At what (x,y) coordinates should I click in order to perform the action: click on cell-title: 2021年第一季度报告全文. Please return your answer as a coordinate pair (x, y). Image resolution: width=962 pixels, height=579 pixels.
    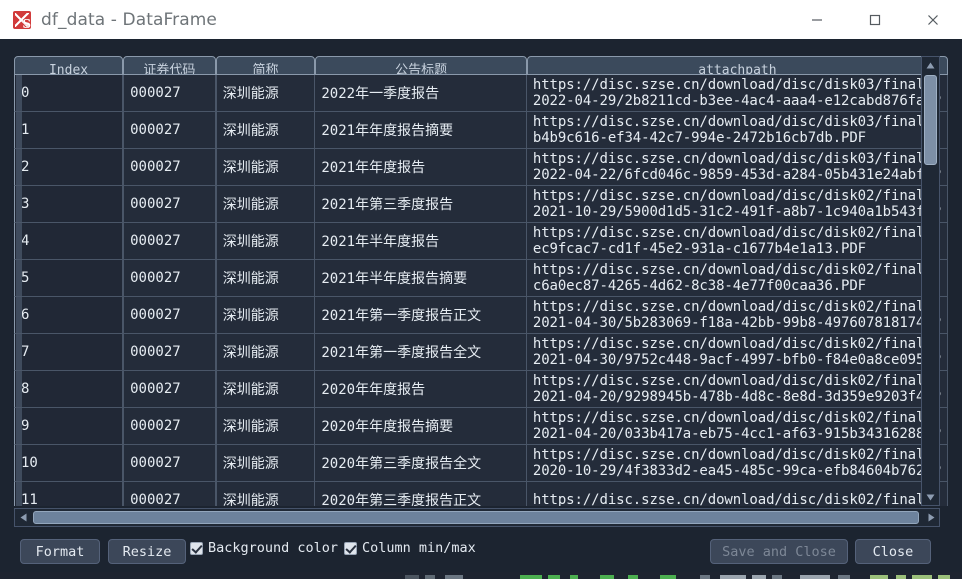
    Looking at the image, I should click on (421, 352).